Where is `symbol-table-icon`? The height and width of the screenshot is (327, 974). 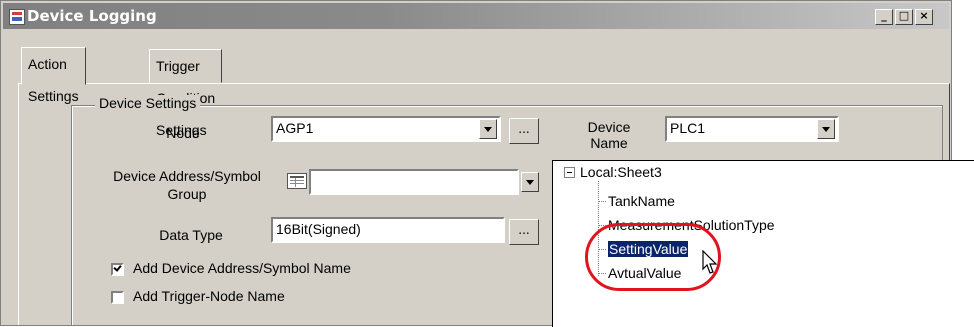
symbol-table-icon is located at coordinates (297, 181).